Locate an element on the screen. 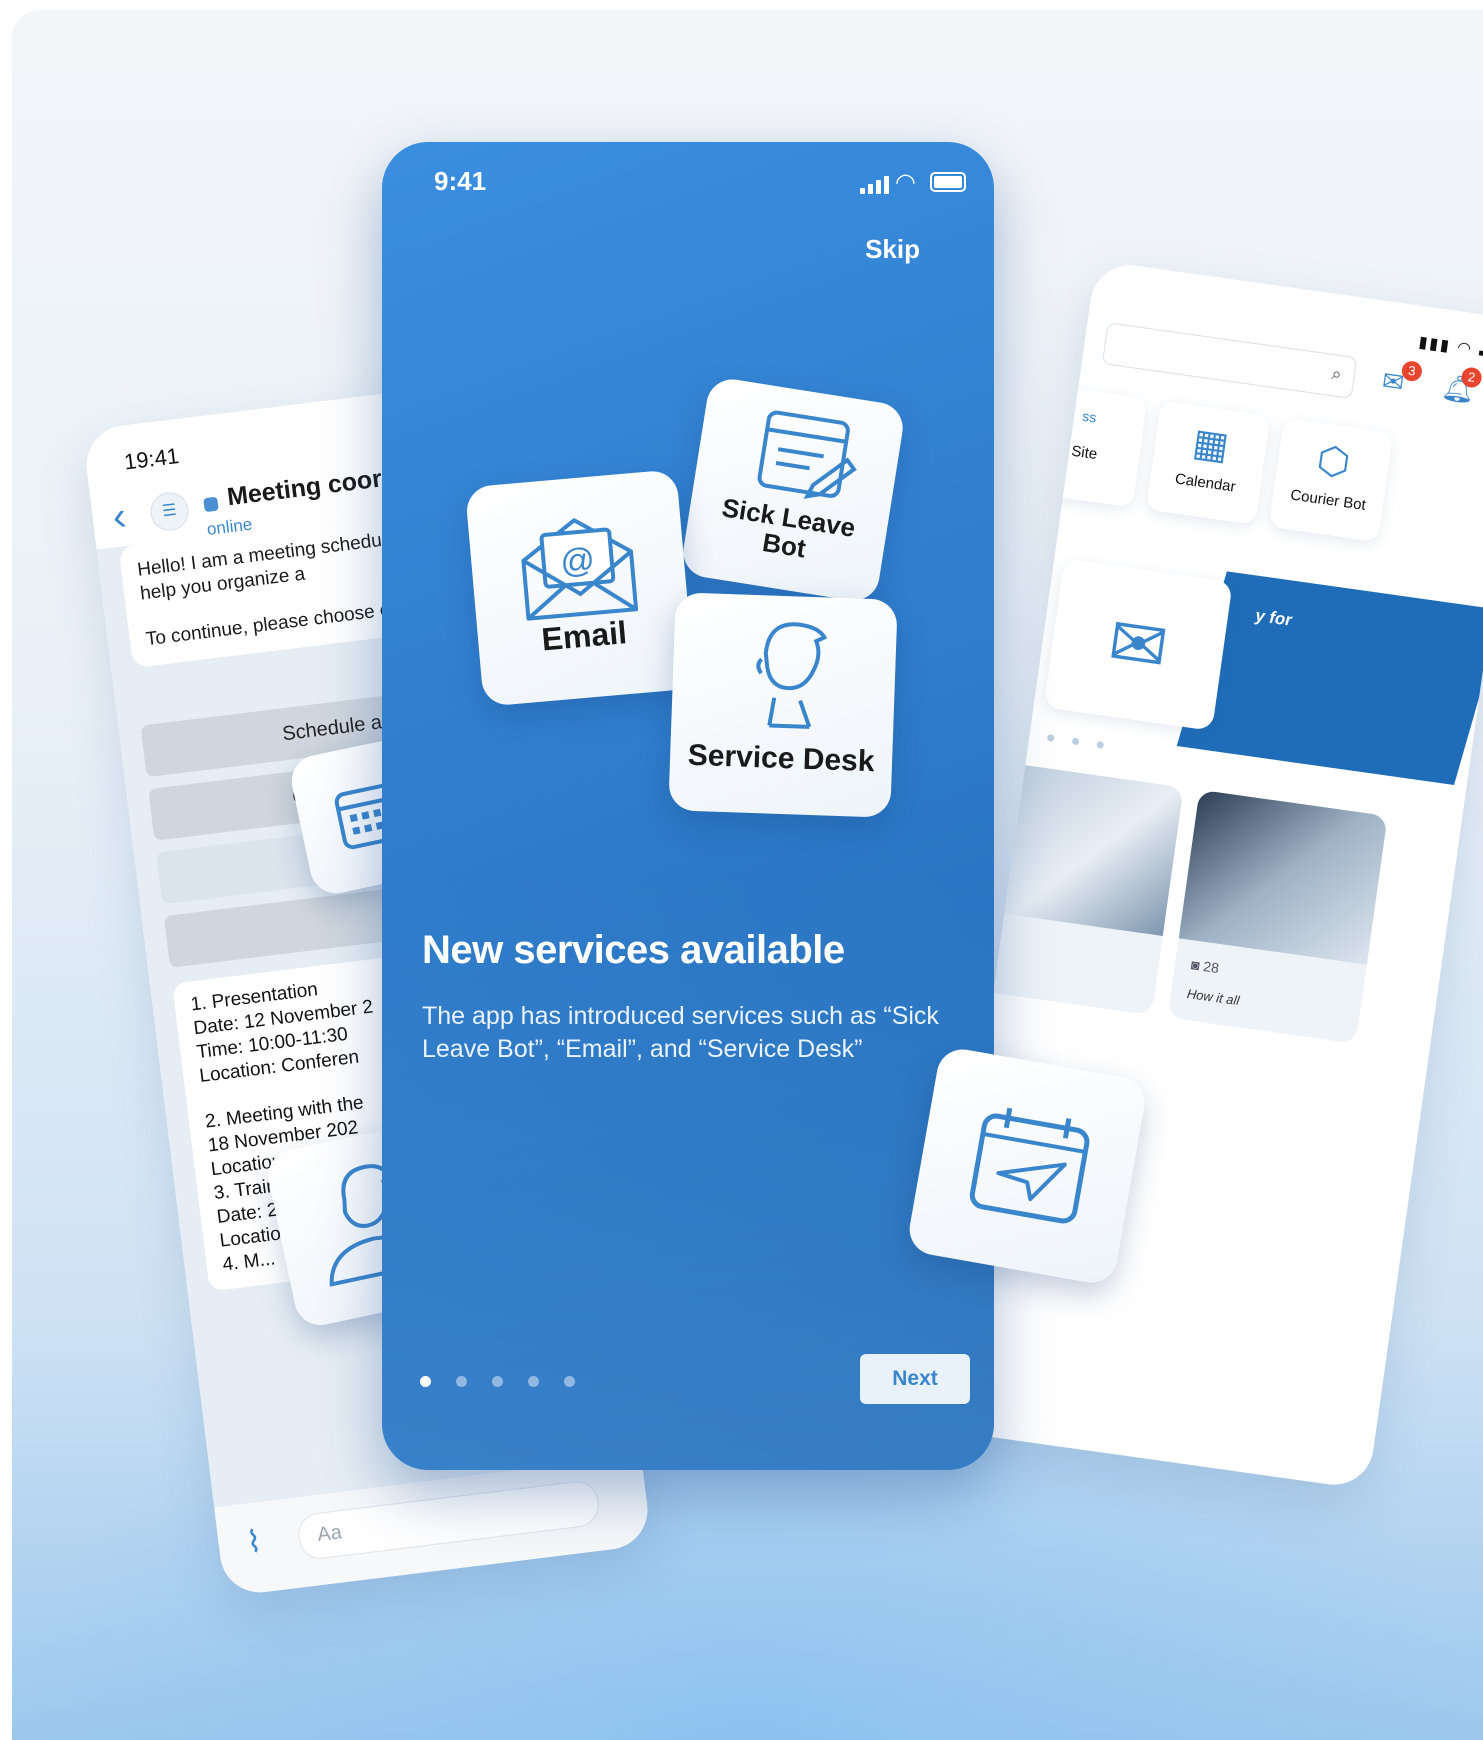  signal-icon is located at coordinates (875, 185).